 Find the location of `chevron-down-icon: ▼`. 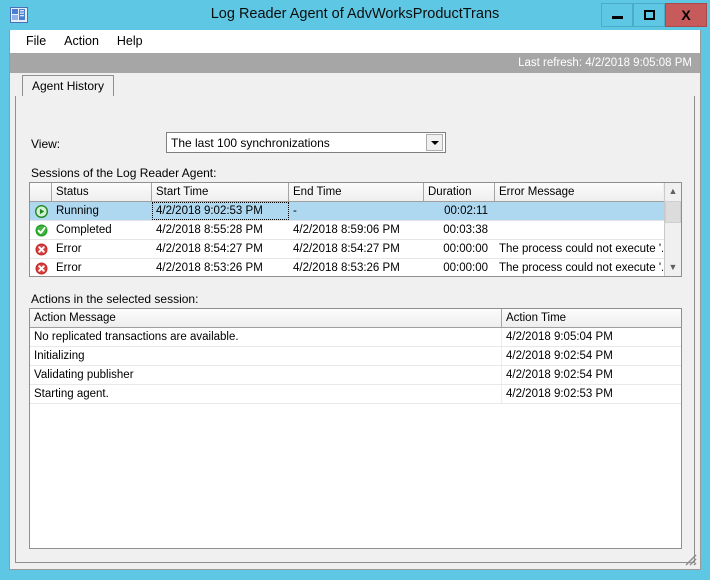

chevron-down-icon: ▼ is located at coordinates (673, 267).